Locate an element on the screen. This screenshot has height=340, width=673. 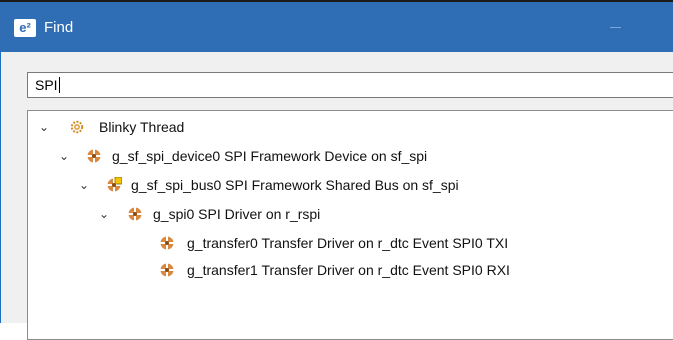
search-input: SPI is located at coordinates (350, 85).